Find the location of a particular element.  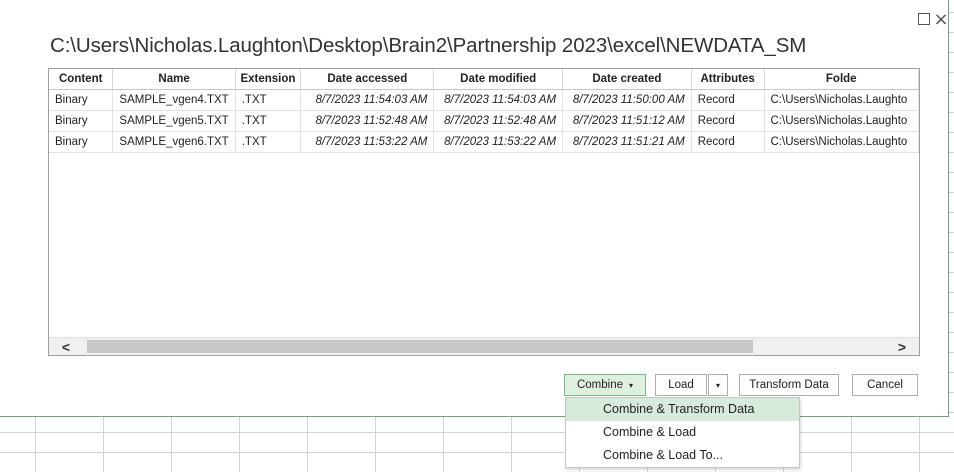

chevron-left-icon: < is located at coordinates (66, 346).